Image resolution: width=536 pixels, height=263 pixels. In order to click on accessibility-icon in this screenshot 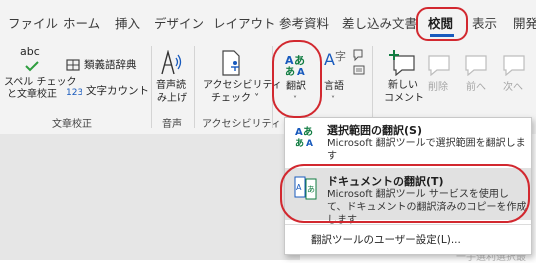, I will do `click(231, 63)`.